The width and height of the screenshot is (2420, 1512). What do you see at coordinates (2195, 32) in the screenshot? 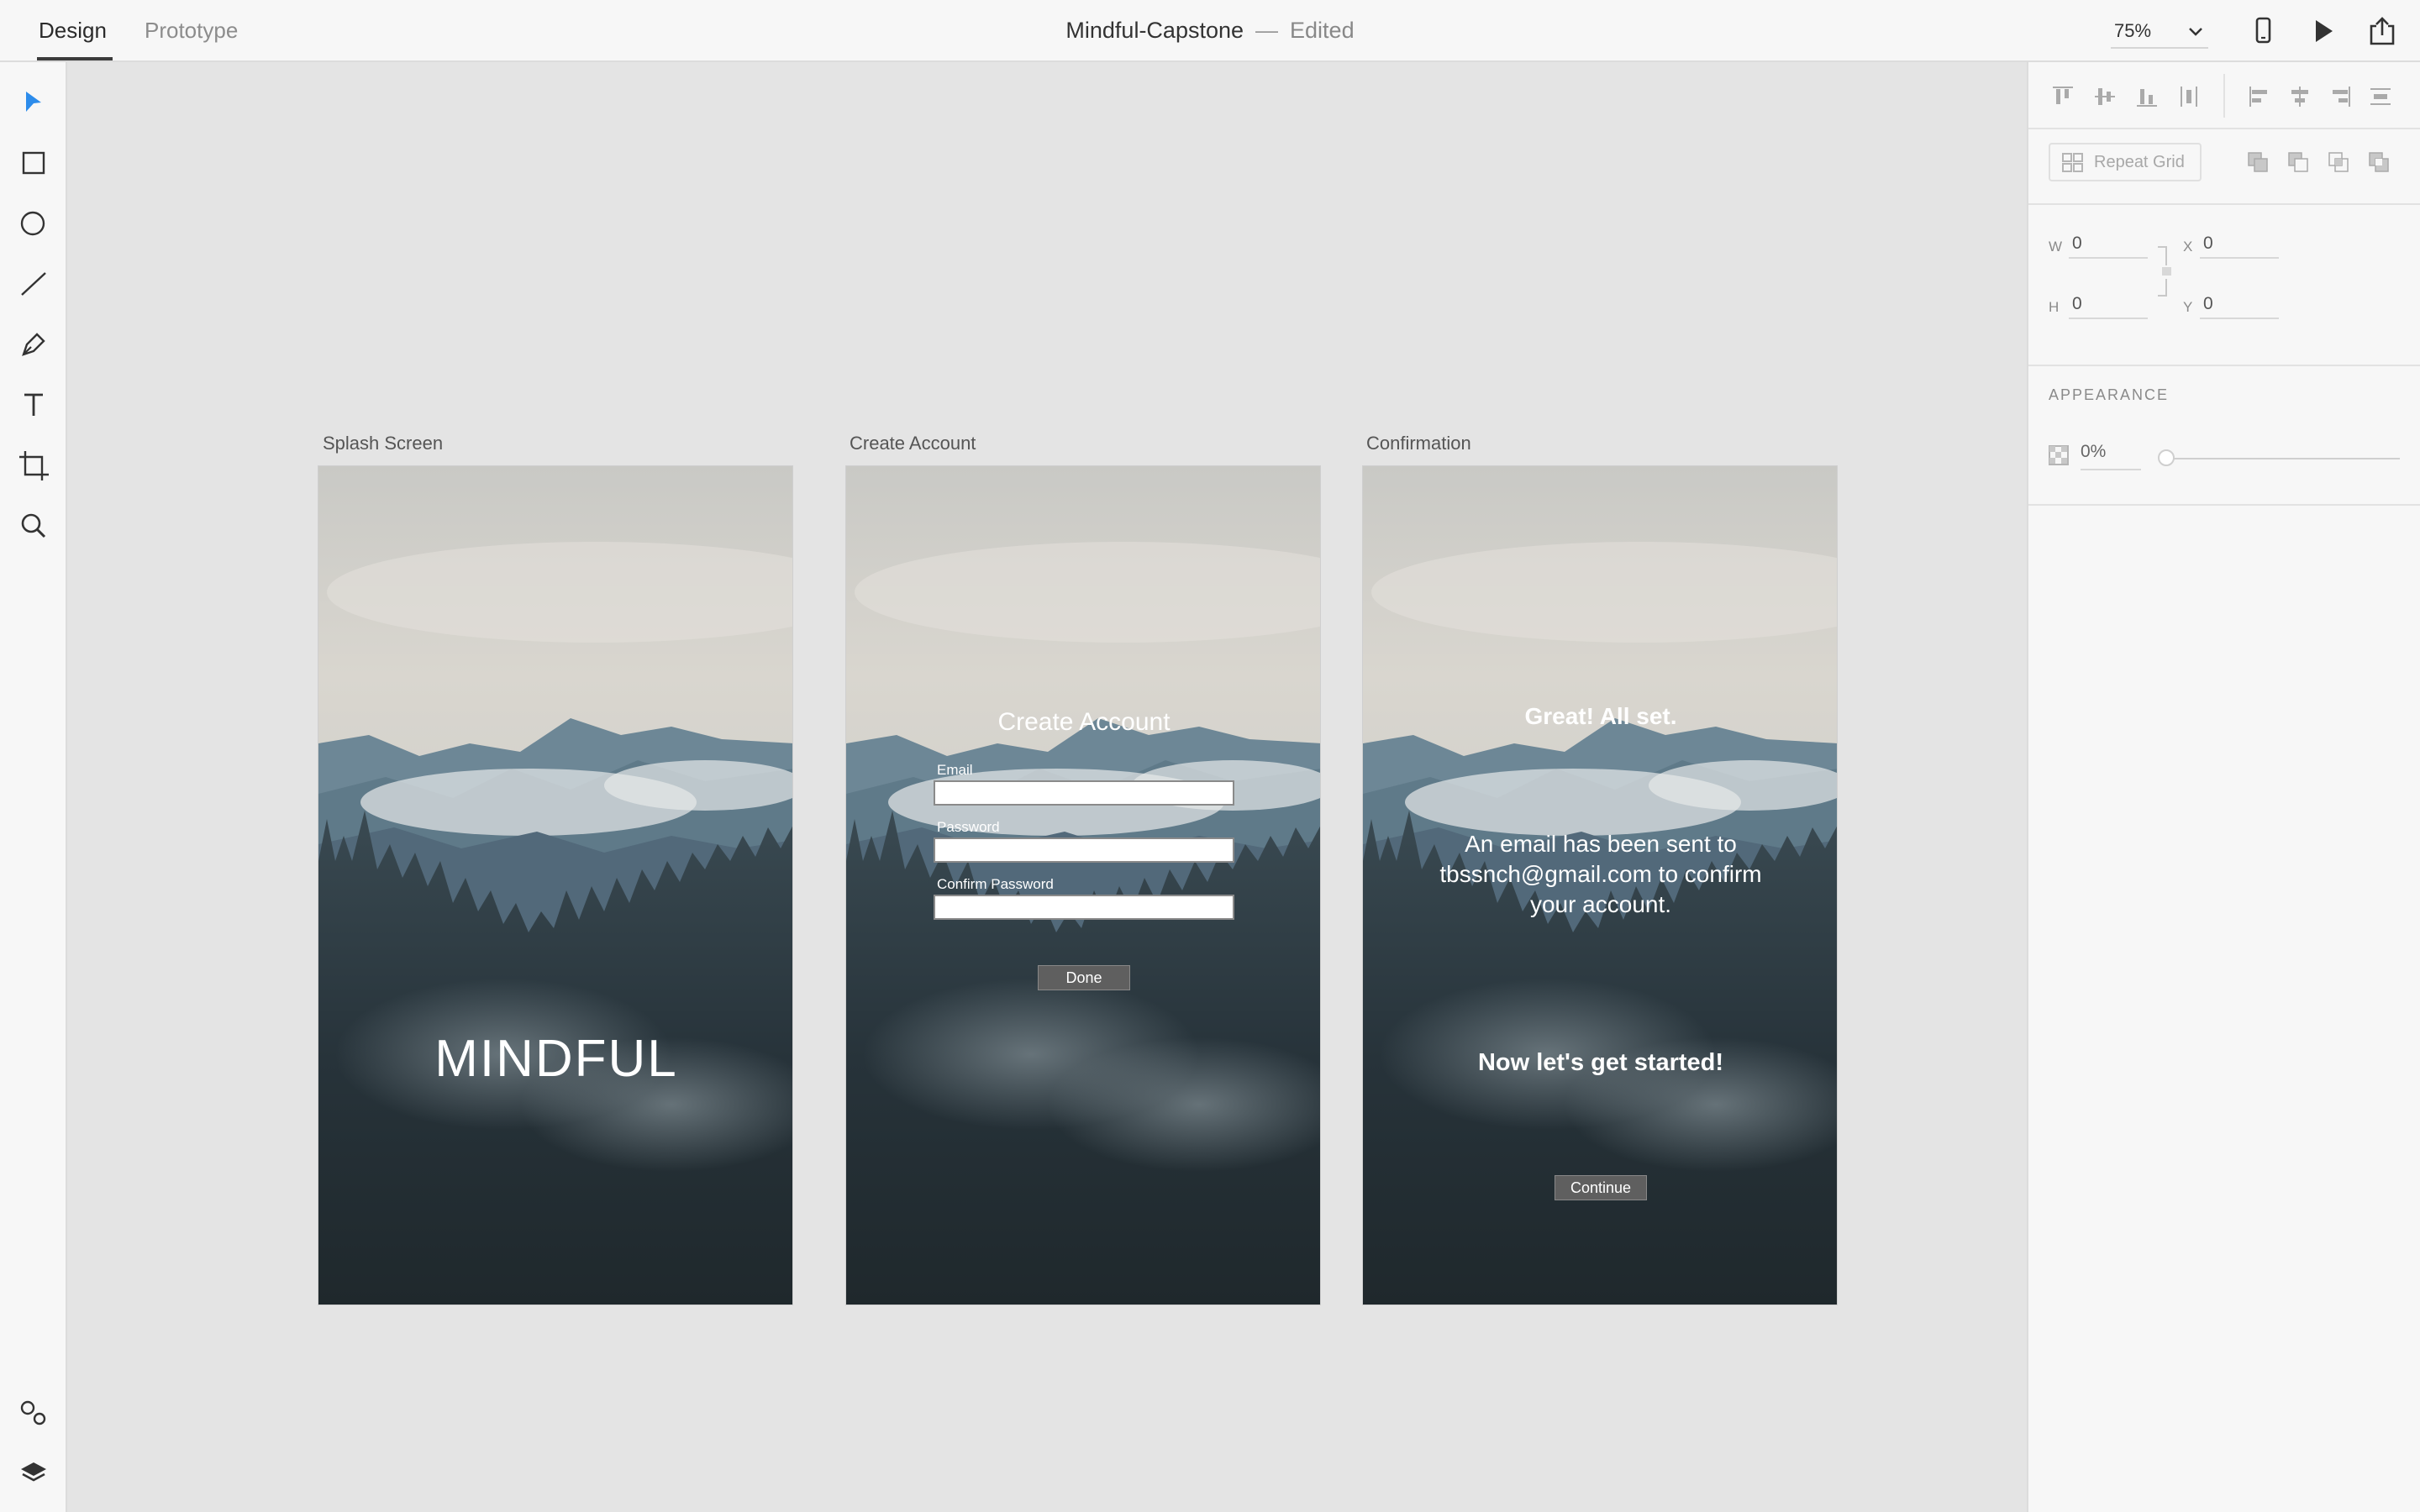
I see `chevron-down-icon` at bounding box center [2195, 32].